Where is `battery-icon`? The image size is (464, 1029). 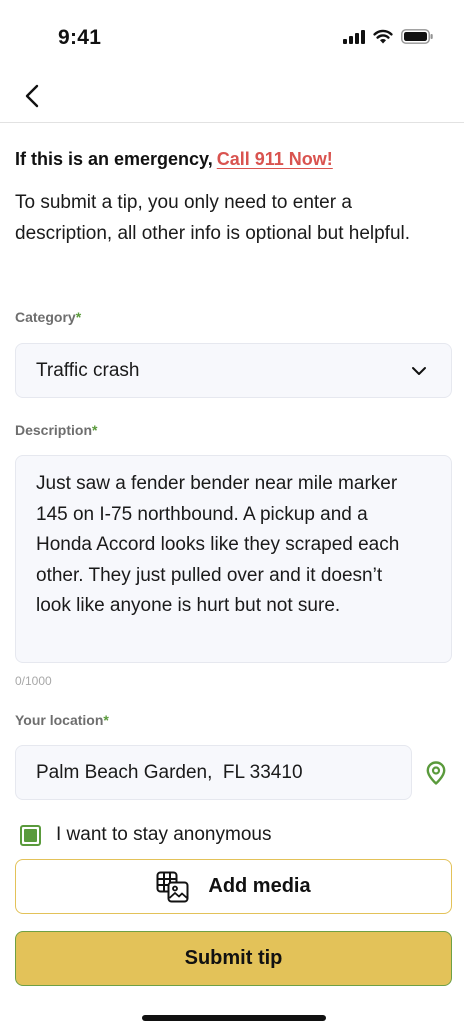
battery-icon is located at coordinates (417, 36).